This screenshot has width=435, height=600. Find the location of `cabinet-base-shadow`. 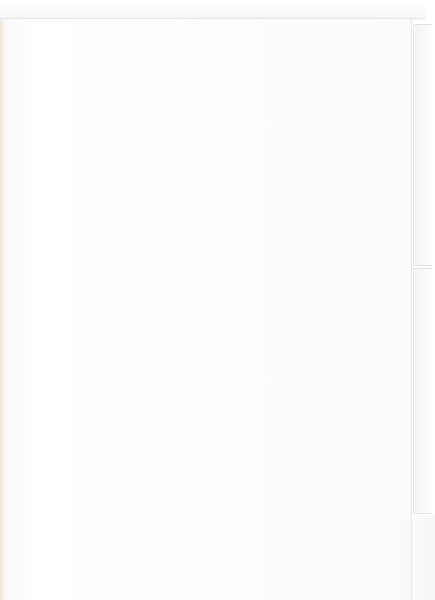

cabinet-base-shadow is located at coordinates (415, 557).